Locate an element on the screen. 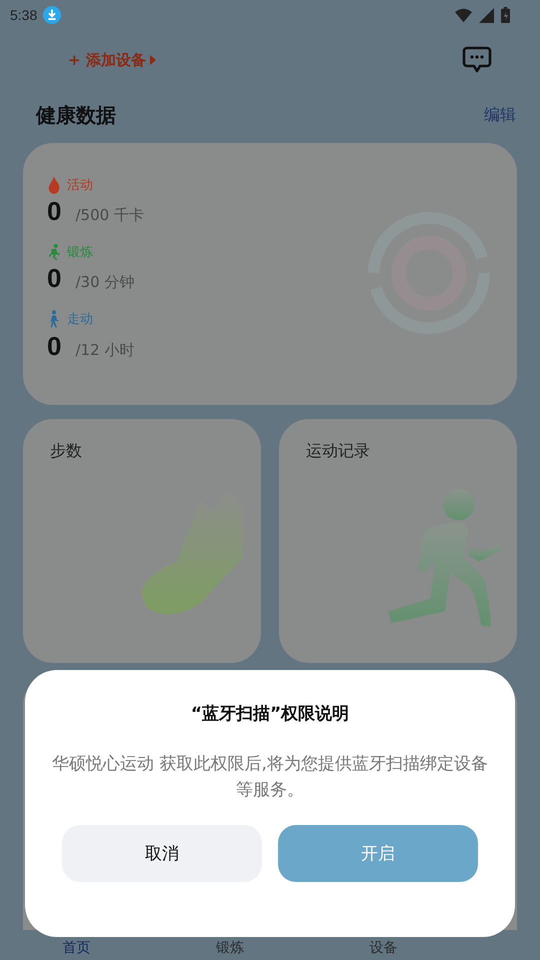 Image resolution: width=540 pixels, height=960 pixels. card-title: 运动记录 is located at coordinates (338, 450).